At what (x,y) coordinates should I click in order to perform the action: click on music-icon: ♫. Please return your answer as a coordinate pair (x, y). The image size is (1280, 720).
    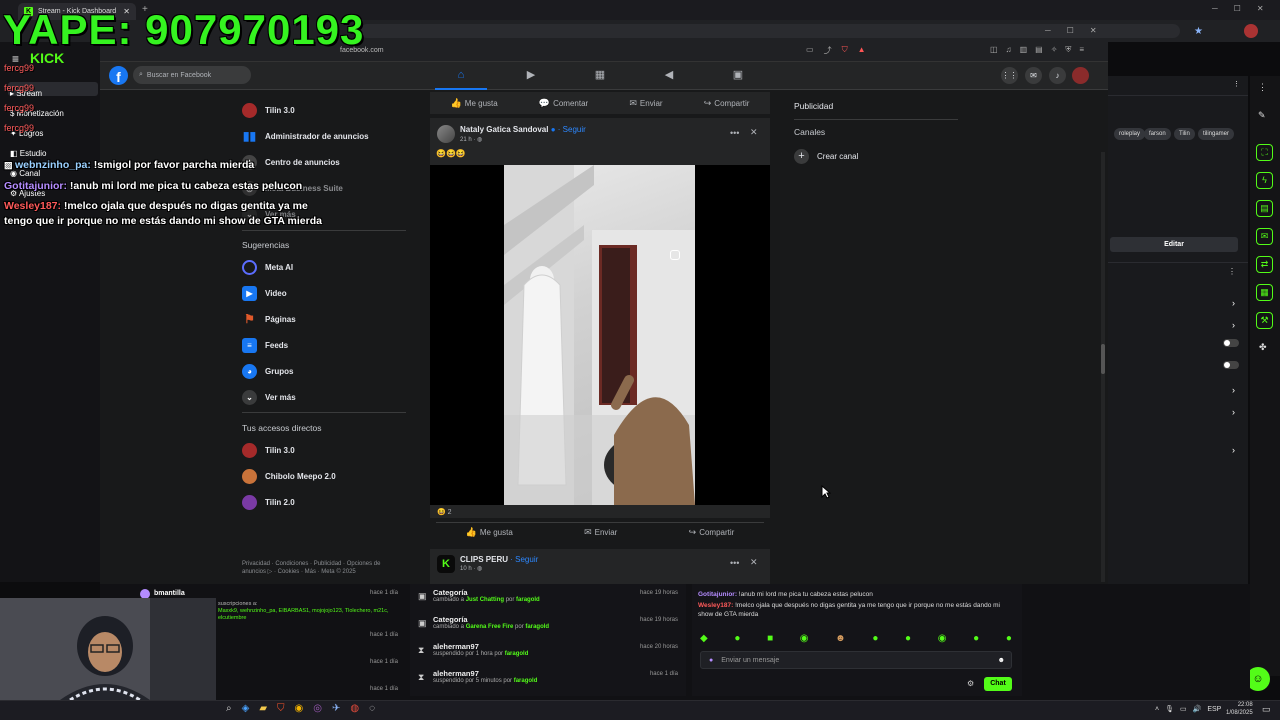
    Looking at the image, I should click on (1009, 50).